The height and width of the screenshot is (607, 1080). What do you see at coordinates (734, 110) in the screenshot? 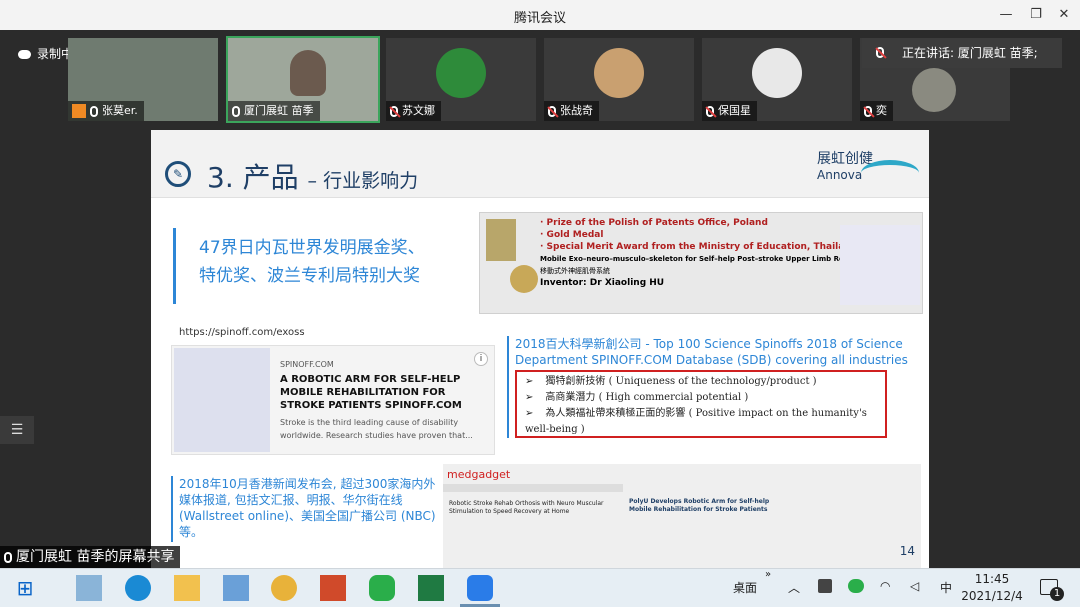
I see `participant-name: 保国星` at bounding box center [734, 110].